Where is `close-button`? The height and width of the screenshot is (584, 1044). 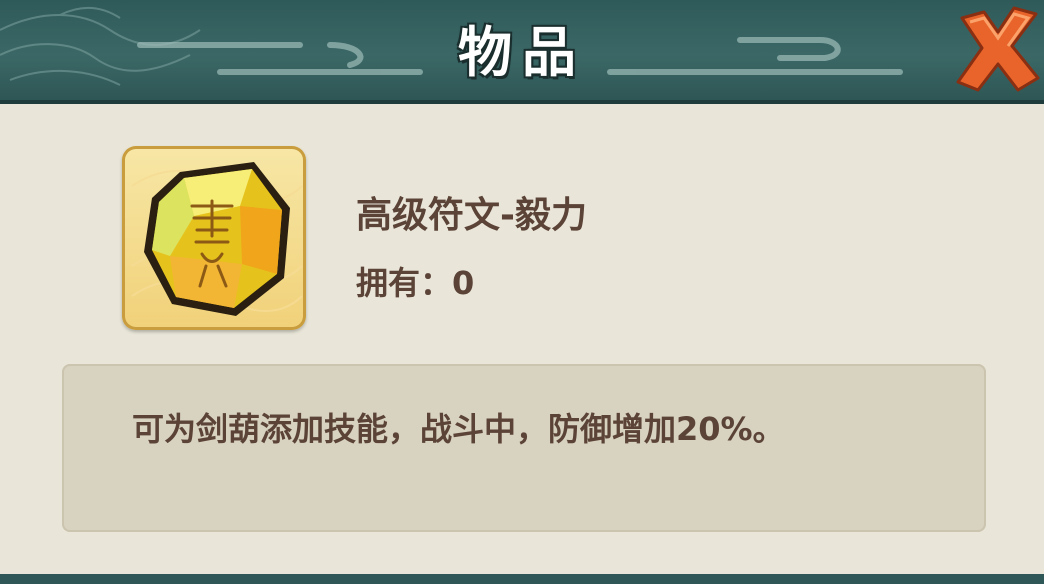 close-button is located at coordinates (997, 49).